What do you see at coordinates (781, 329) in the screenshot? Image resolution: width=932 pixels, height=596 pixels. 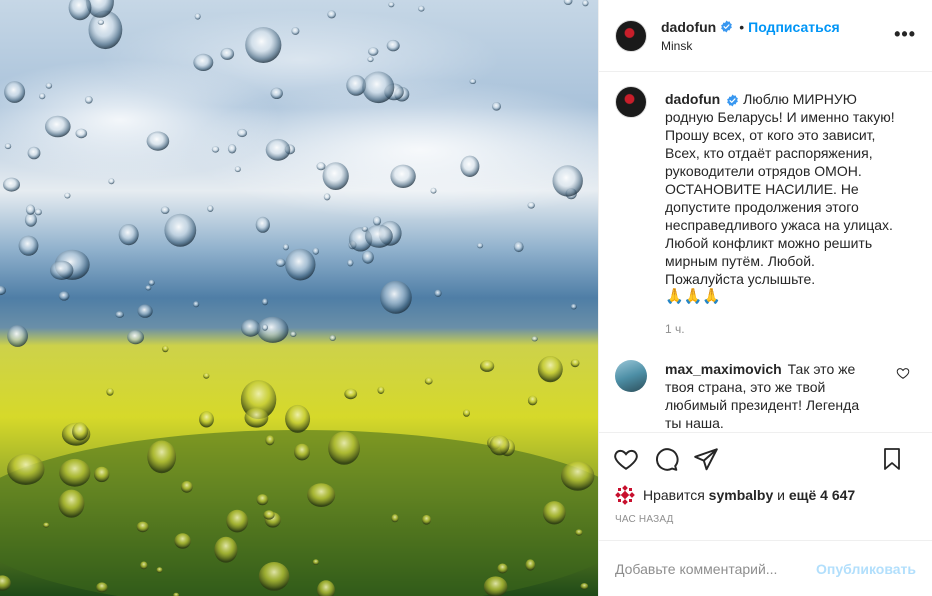 I see `caption-time: 1 ч.` at bounding box center [781, 329].